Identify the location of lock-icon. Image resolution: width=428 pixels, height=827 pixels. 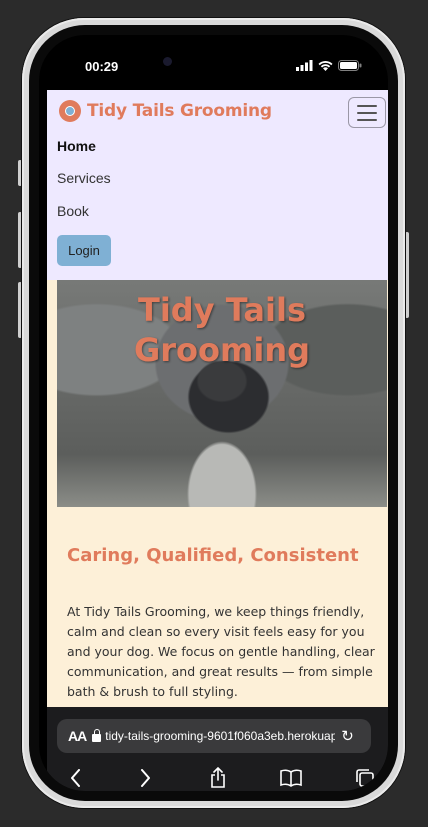
(97, 735).